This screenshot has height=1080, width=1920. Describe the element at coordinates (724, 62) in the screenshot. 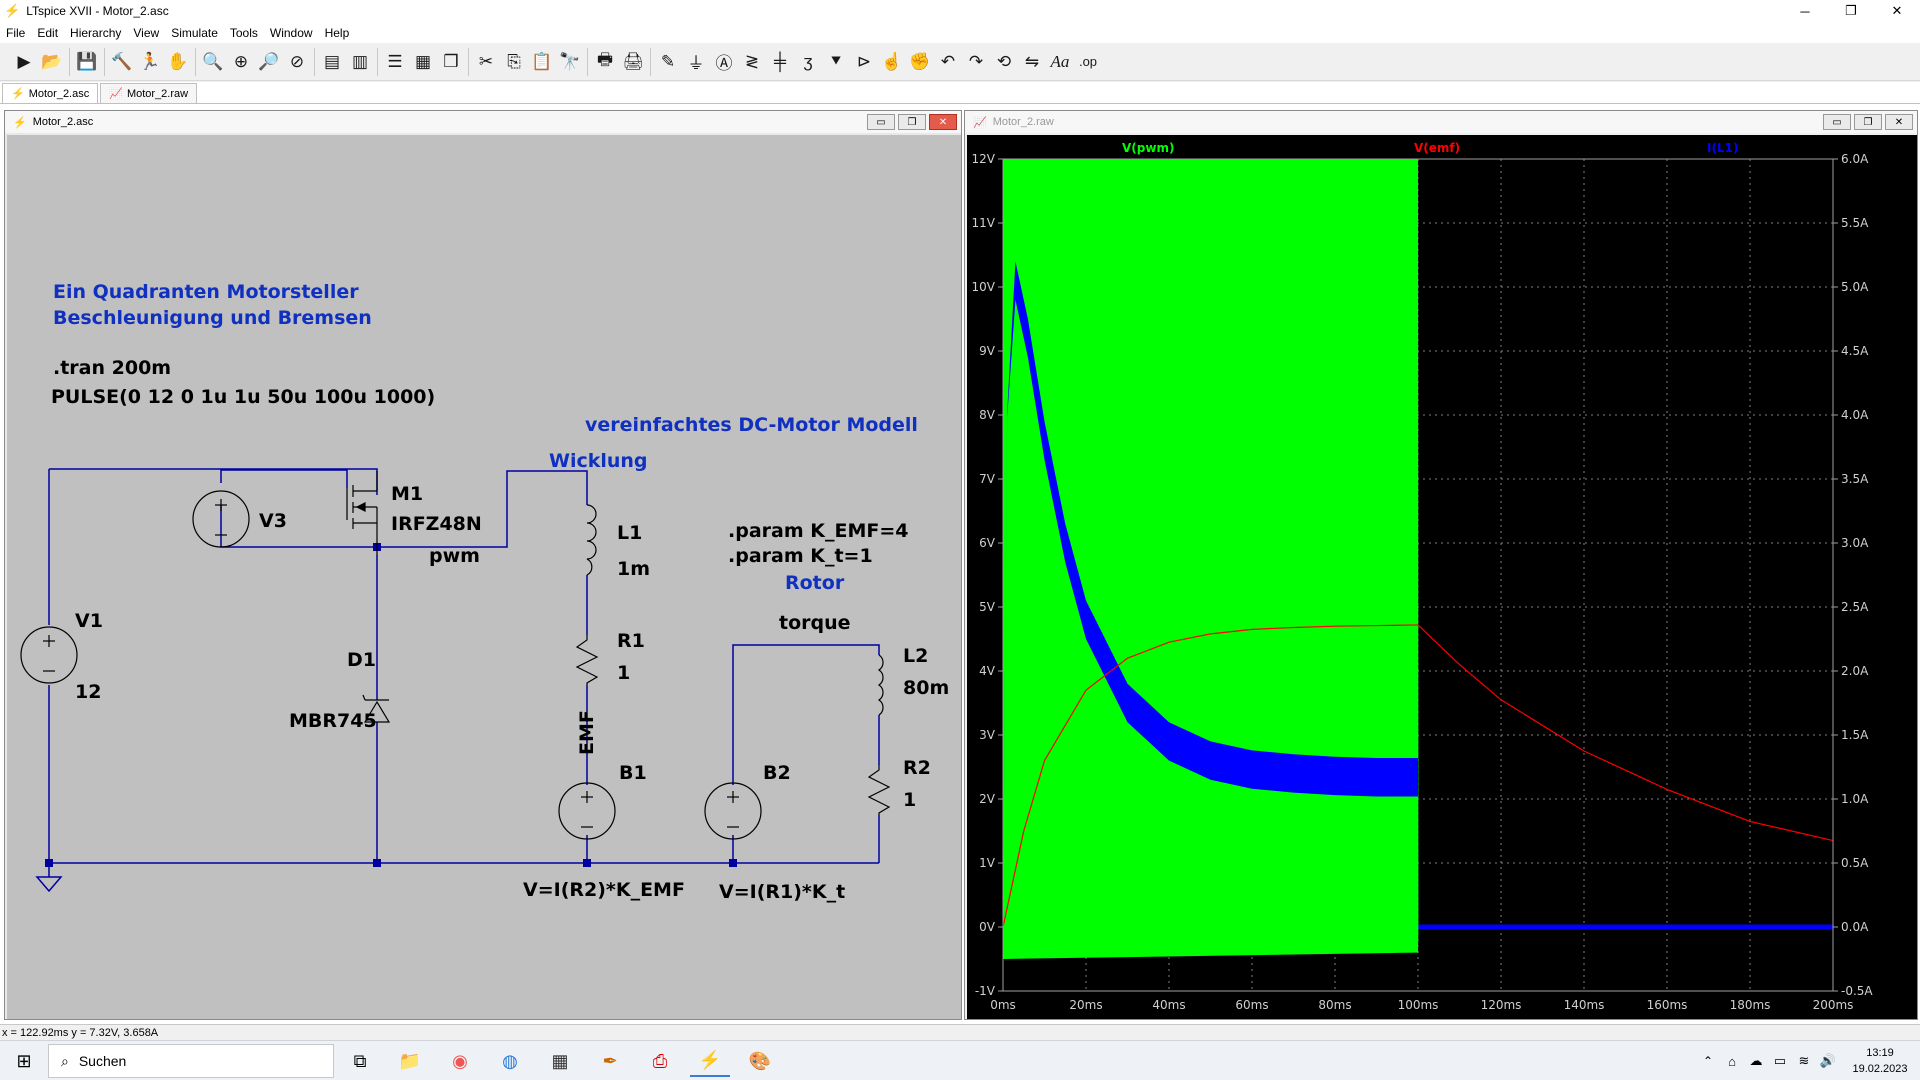

I see `label-net-icon: Ⓐ` at that location.